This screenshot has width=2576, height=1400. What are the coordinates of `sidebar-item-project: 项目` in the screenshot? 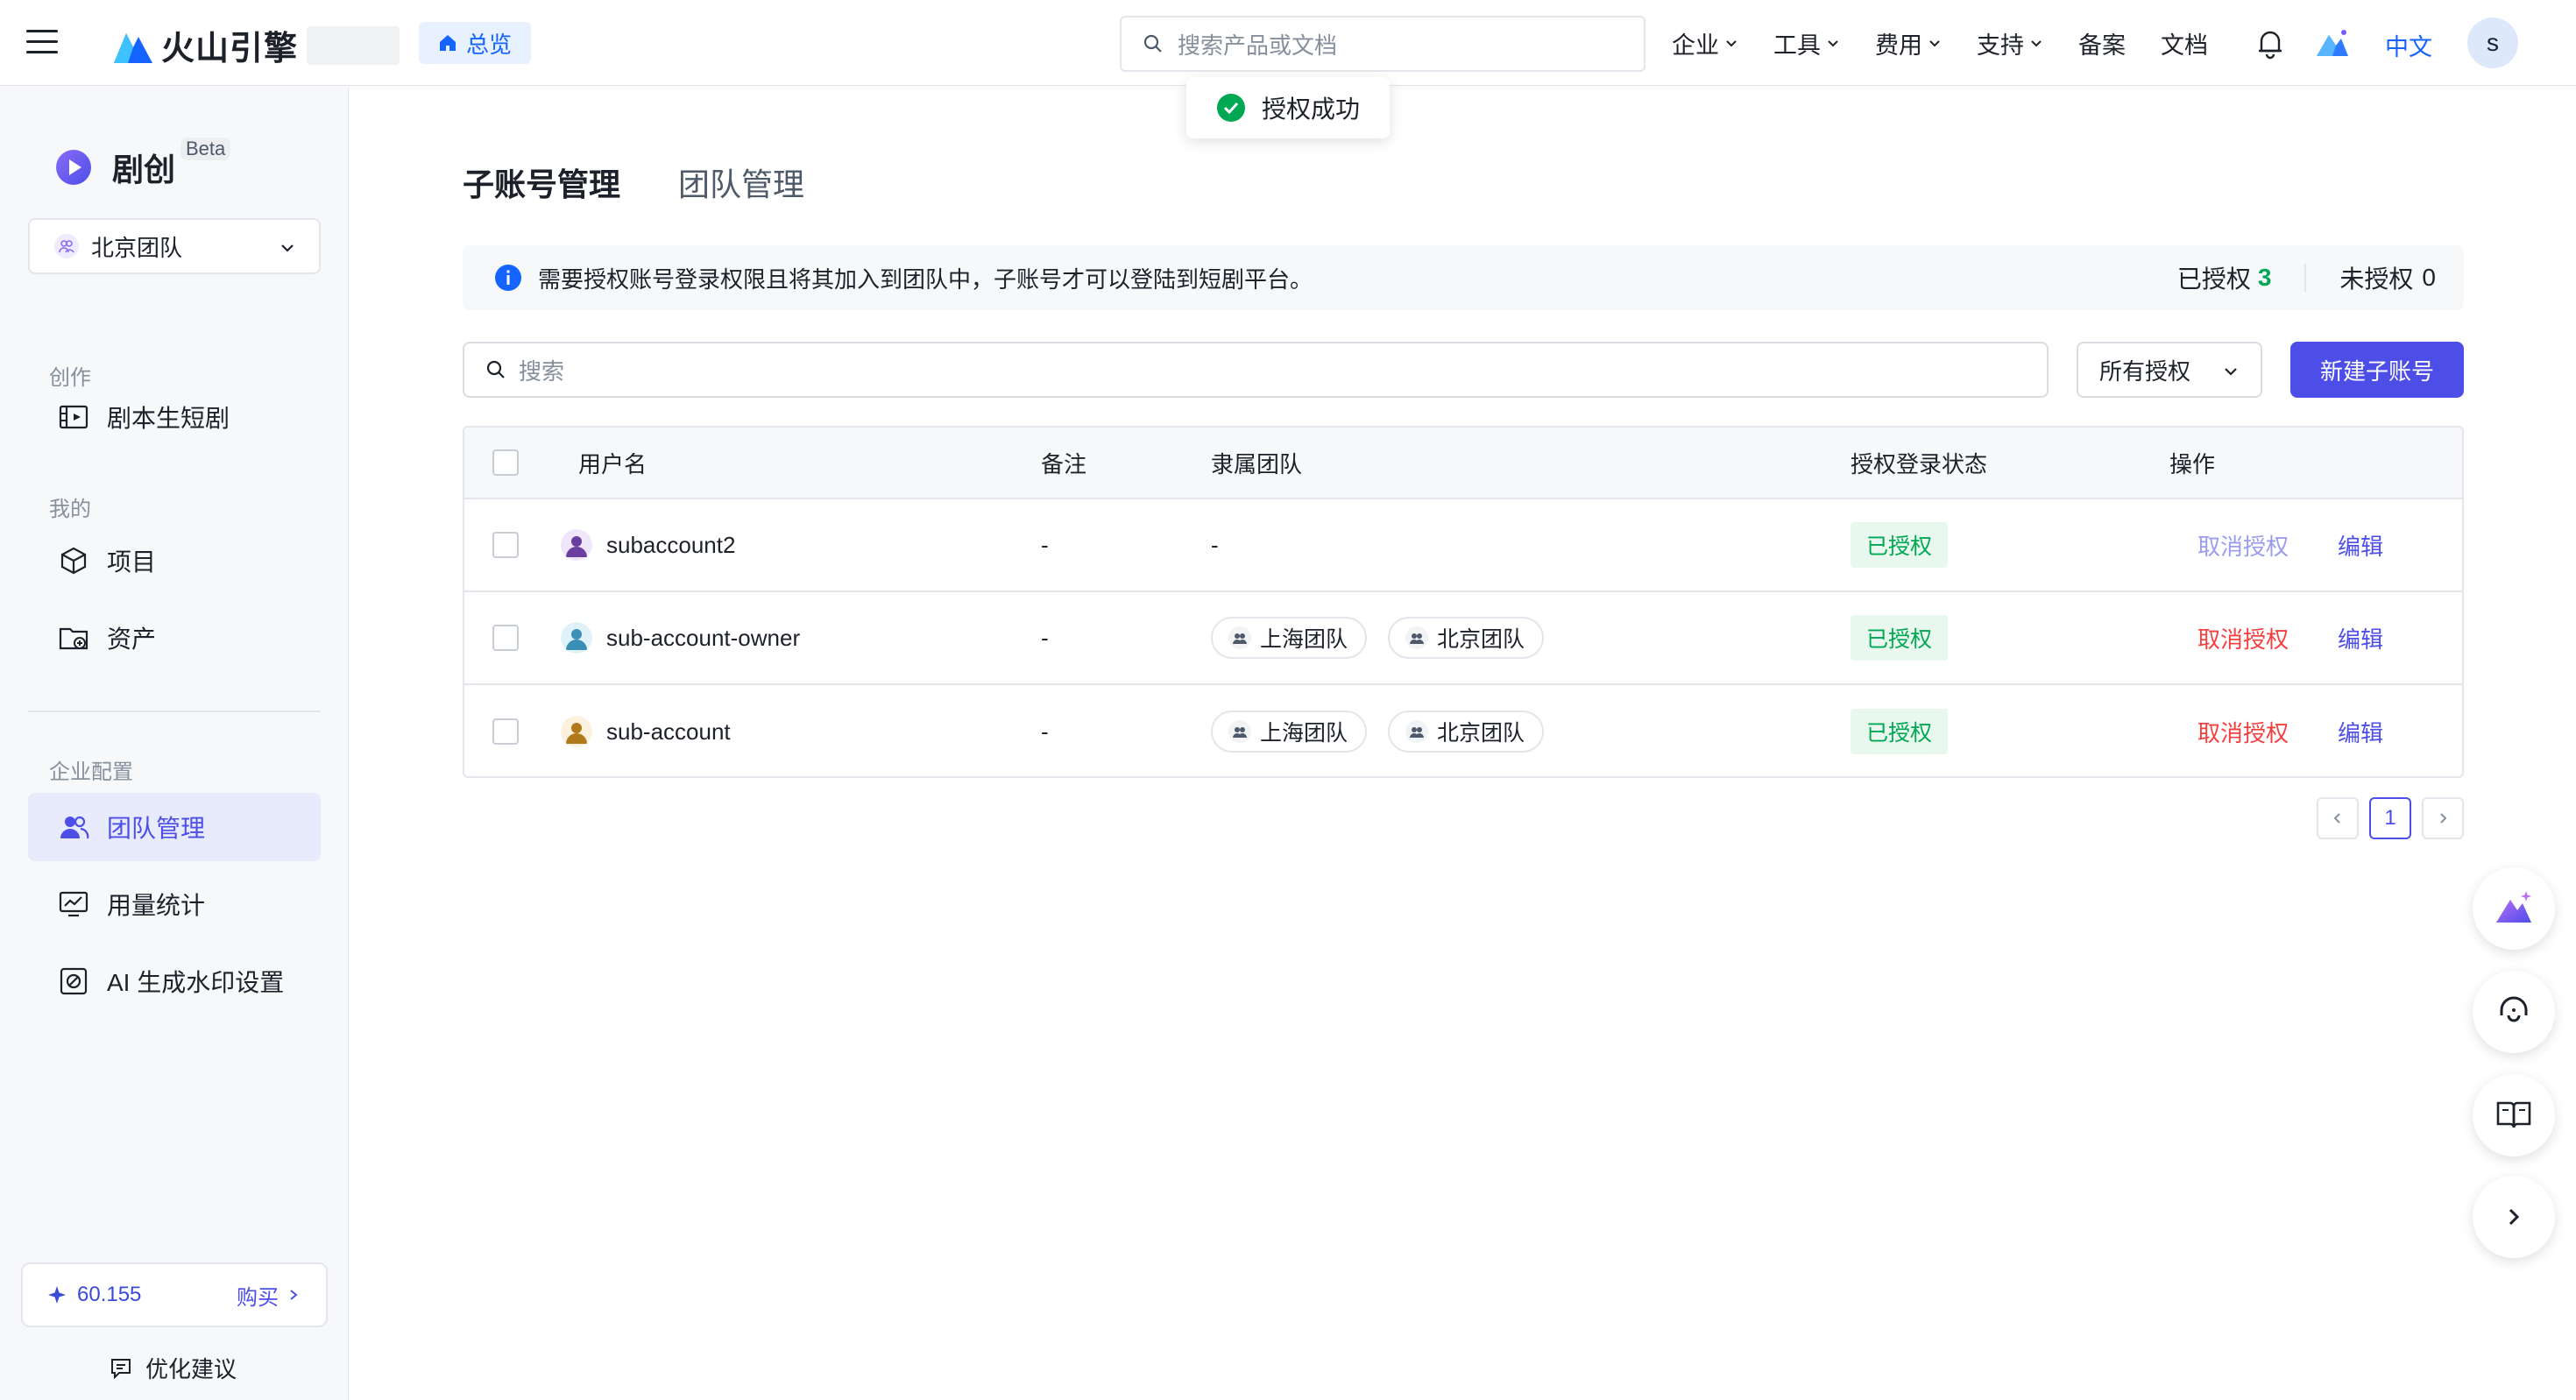 It's located at (174, 561).